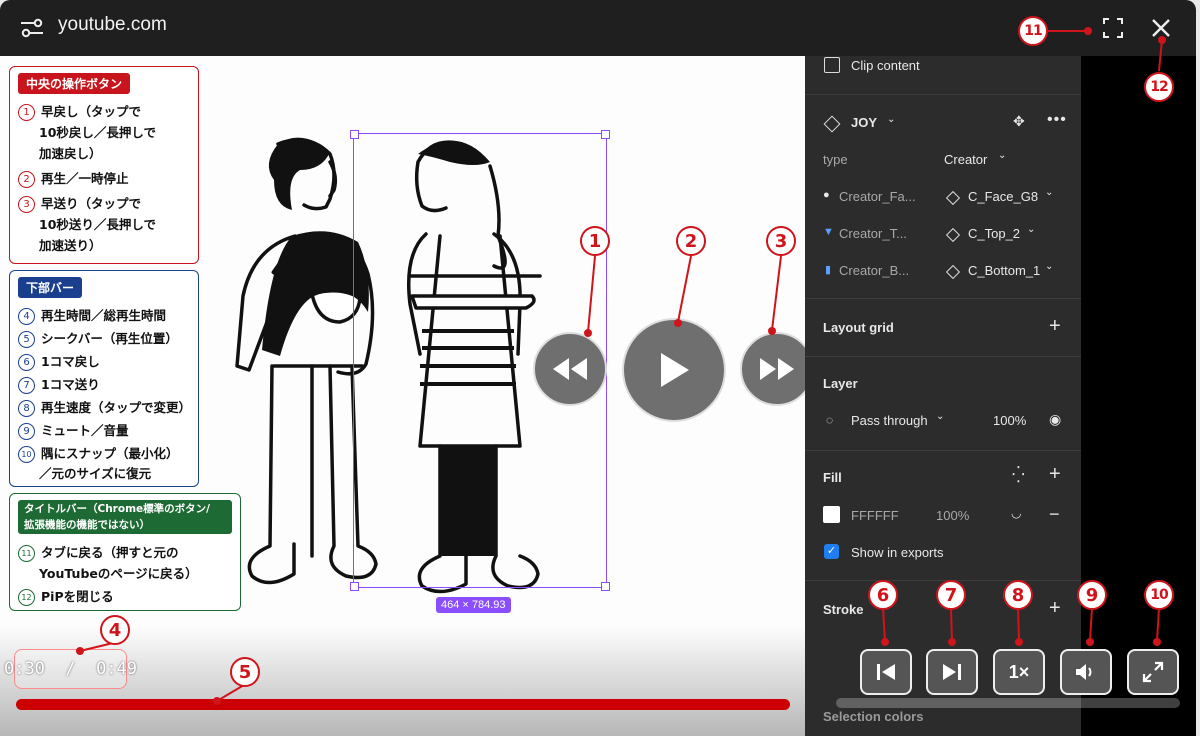  I want to click on callout-6: 6, so click(883, 595).